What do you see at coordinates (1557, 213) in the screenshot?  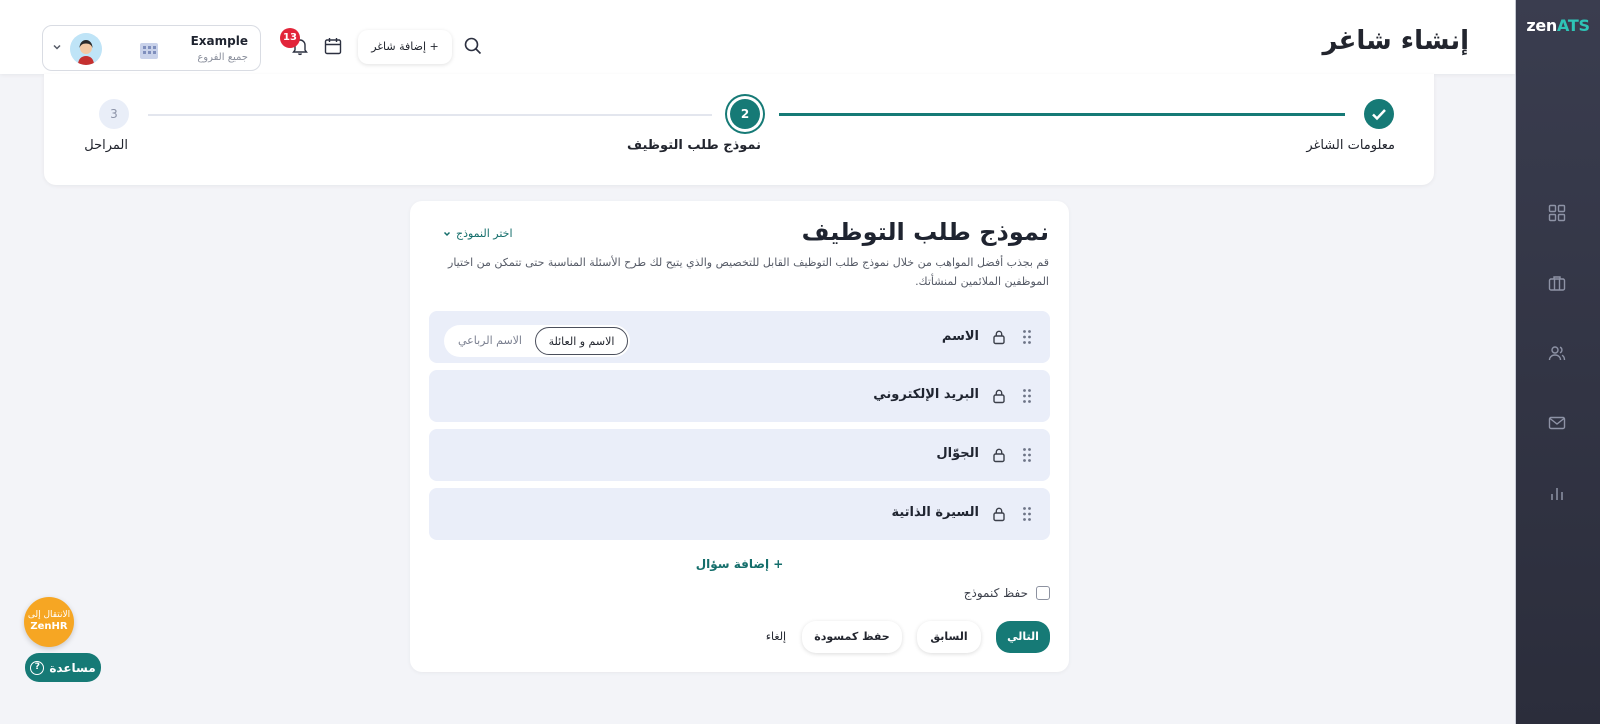 I see `dashboard-icon` at bounding box center [1557, 213].